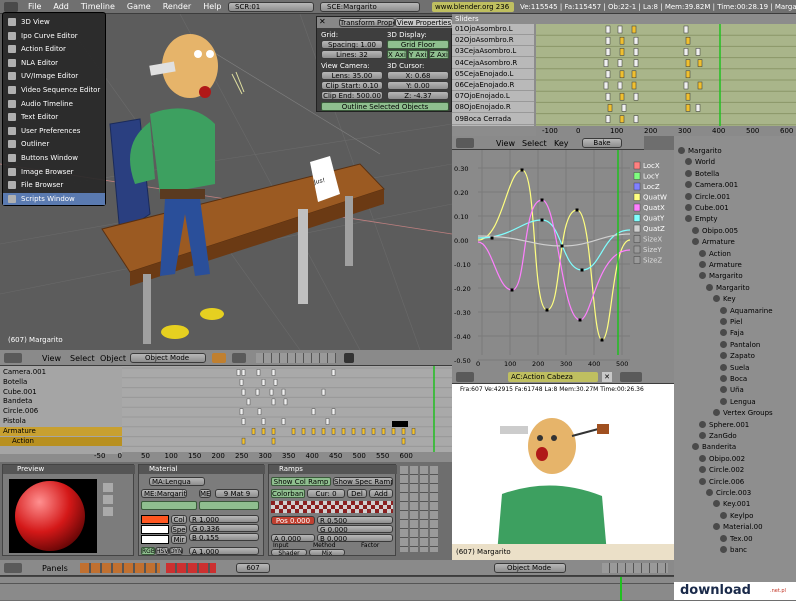 This screenshot has height=601, width=796. I want to click on outliner-item: Cube.001, so click(707, 208).